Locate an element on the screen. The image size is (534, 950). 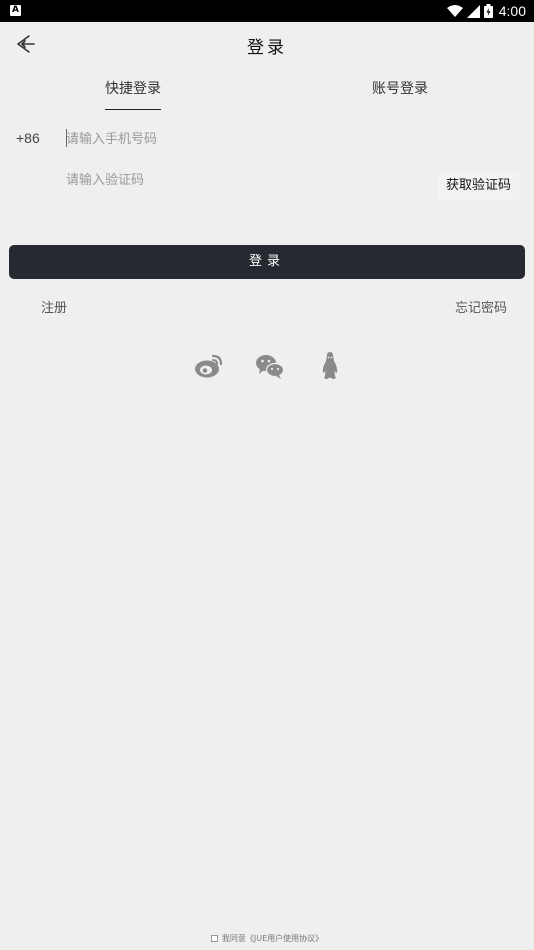
forgot-password-link: 忘记密码 is located at coordinates (481, 306).